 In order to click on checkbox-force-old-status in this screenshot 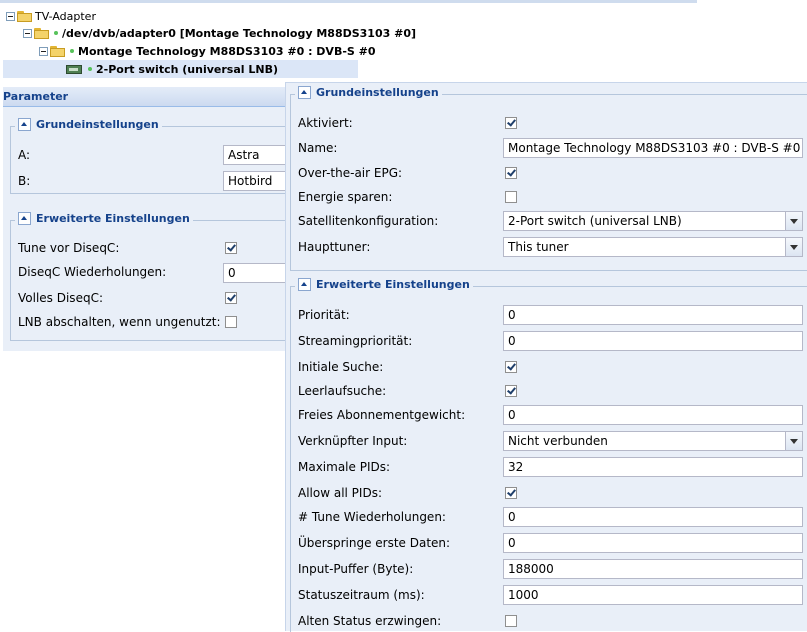, I will do `click(511, 621)`.